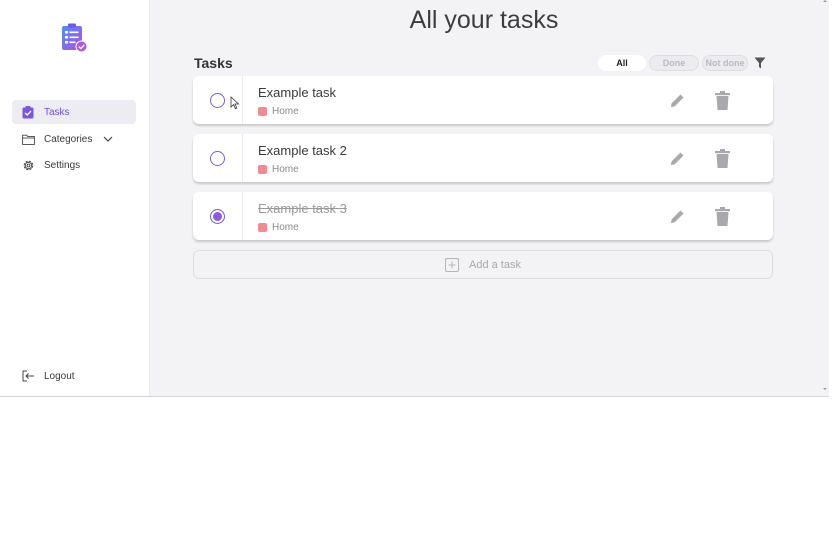 The height and width of the screenshot is (543, 832). What do you see at coordinates (235, 103) in the screenshot?
I see `mouse-cursor-icon` at bounding box center [235, 103].